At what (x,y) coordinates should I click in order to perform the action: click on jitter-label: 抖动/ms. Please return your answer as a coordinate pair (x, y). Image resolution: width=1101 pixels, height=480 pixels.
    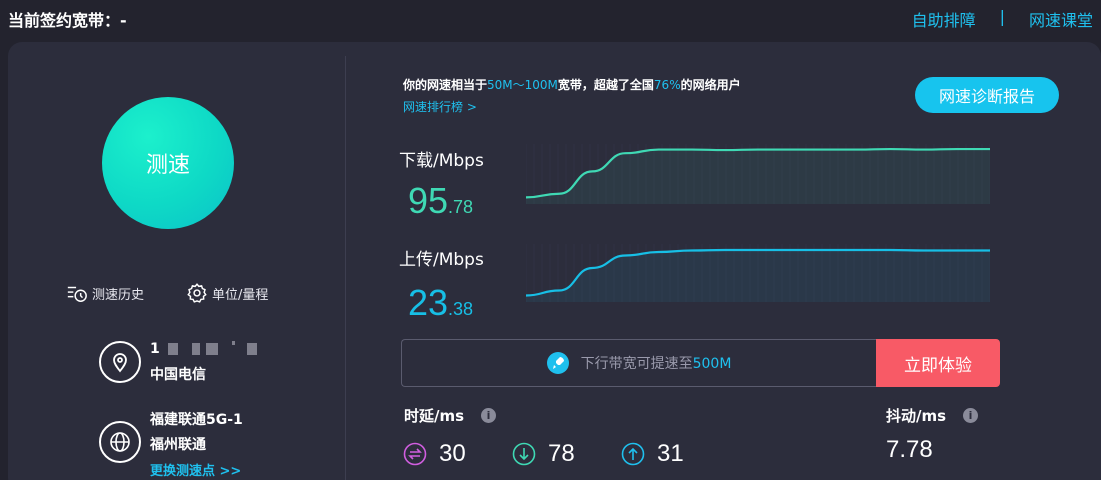
    Looking at the image, I should click on (916, 416).